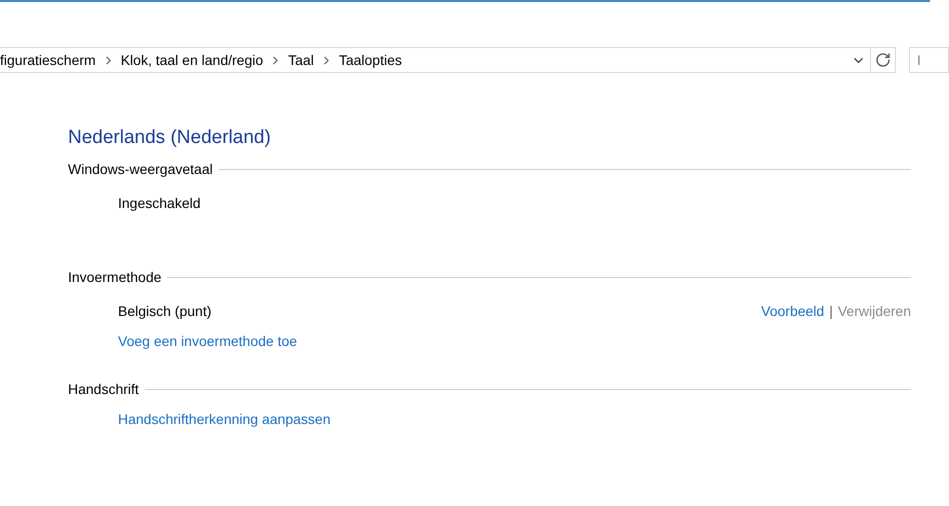 The width and height of the screenshot is (949, 506). Describe the element at coordinates (301, 60) in the screenshot. I see `breadcrumb: Taal` at that location.